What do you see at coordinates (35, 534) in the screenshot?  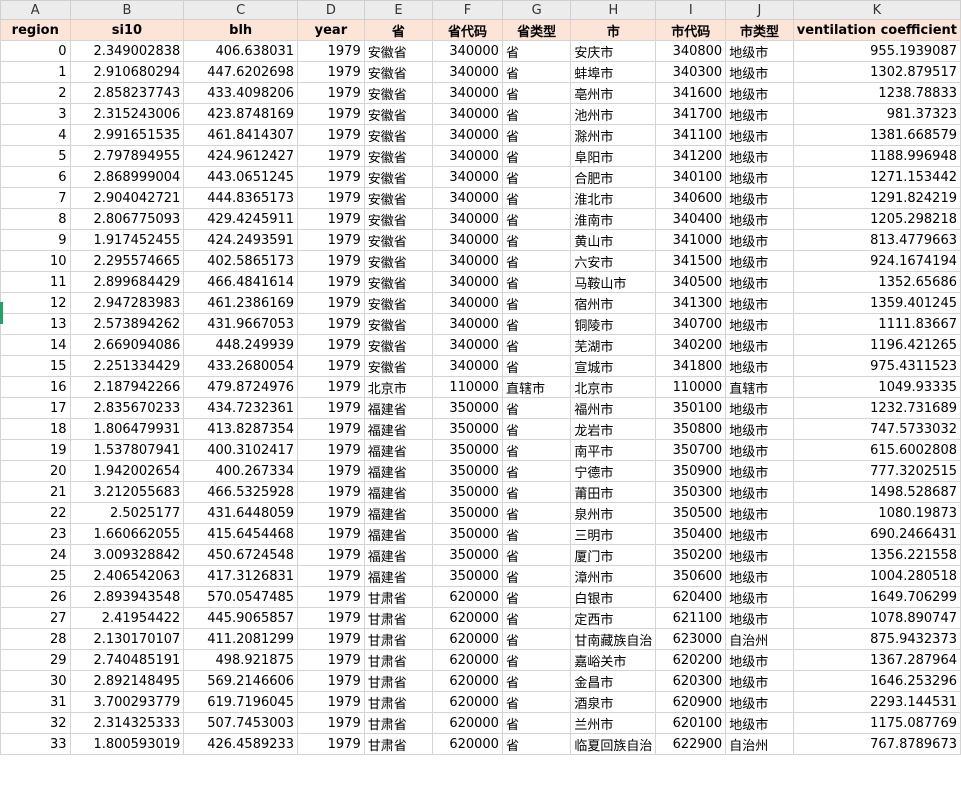 I see `table-cell: 23` at bounding box center [35, 534].